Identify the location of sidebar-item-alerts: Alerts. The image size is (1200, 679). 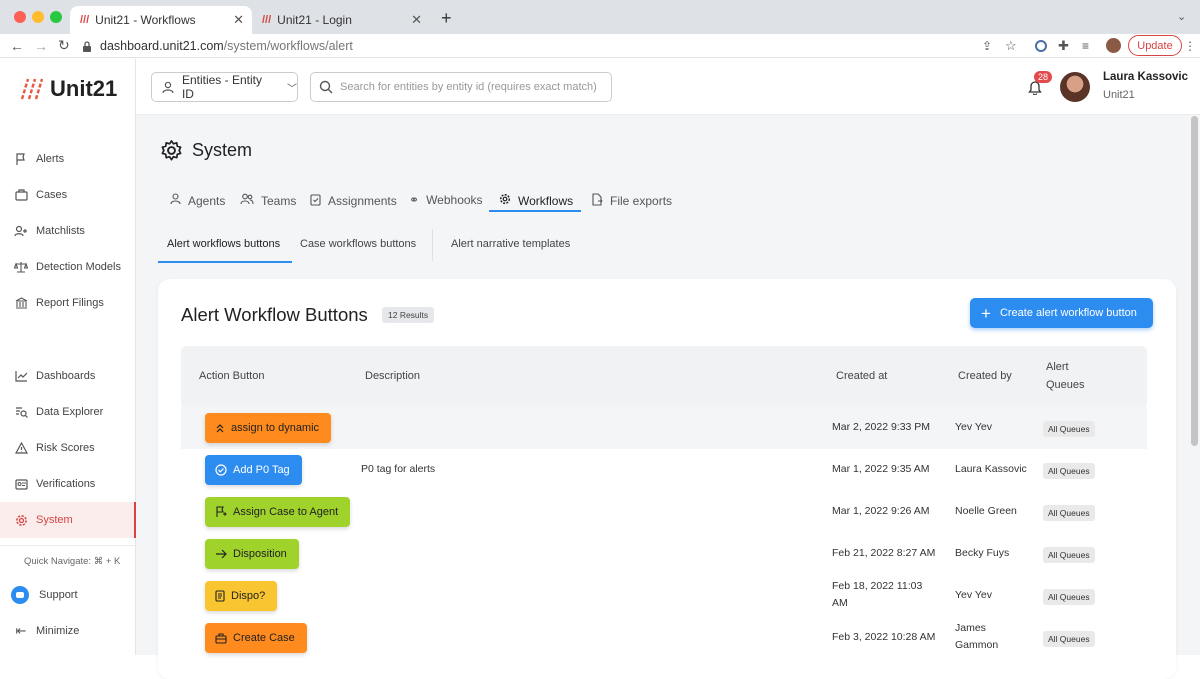
(68, 159).